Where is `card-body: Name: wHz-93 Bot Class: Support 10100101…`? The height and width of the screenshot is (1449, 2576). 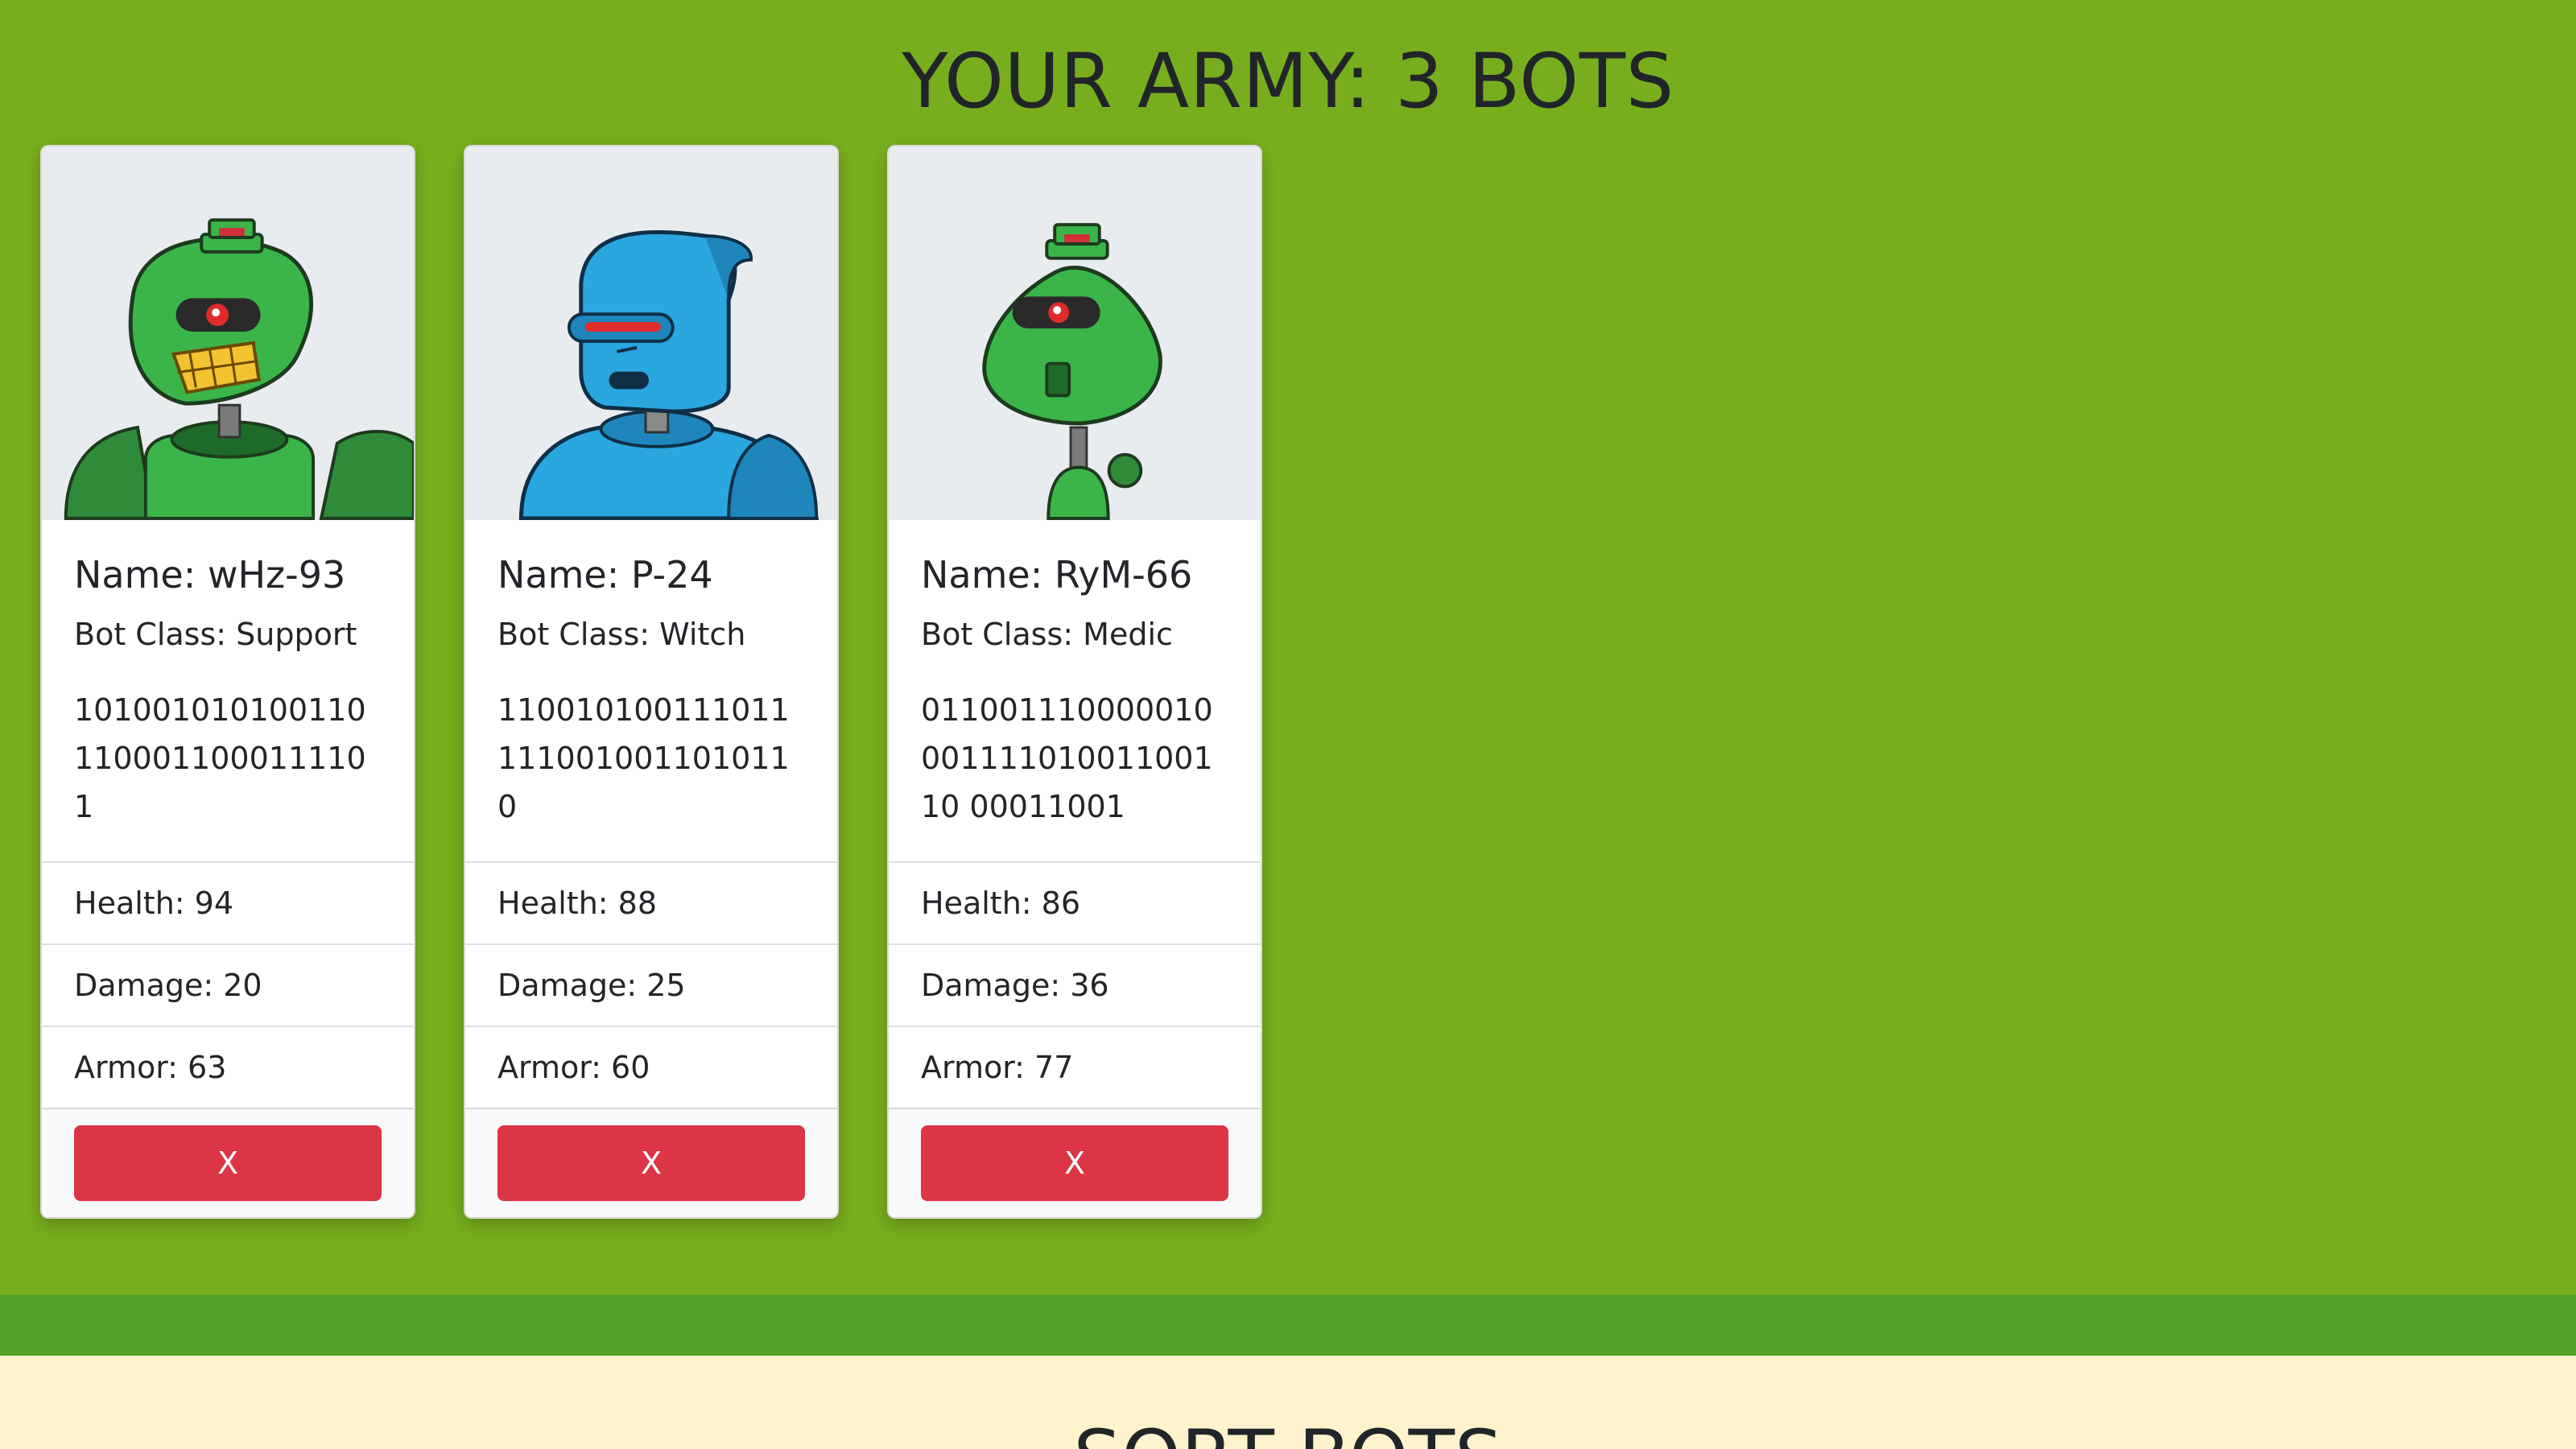
card-body: Name: wHz-93 Bot Class: Support 10100101… is located at coordinates (228, 690).